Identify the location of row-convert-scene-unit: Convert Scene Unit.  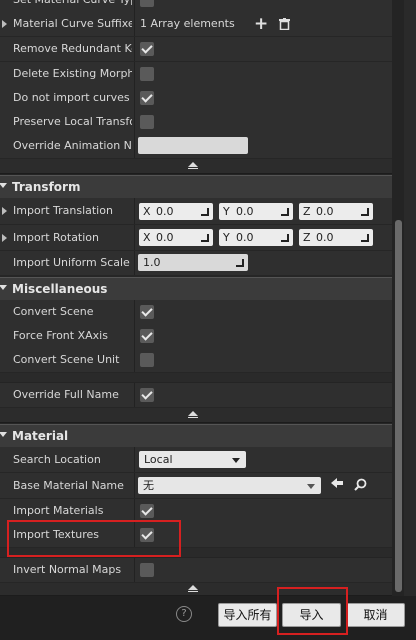
(196, 360).